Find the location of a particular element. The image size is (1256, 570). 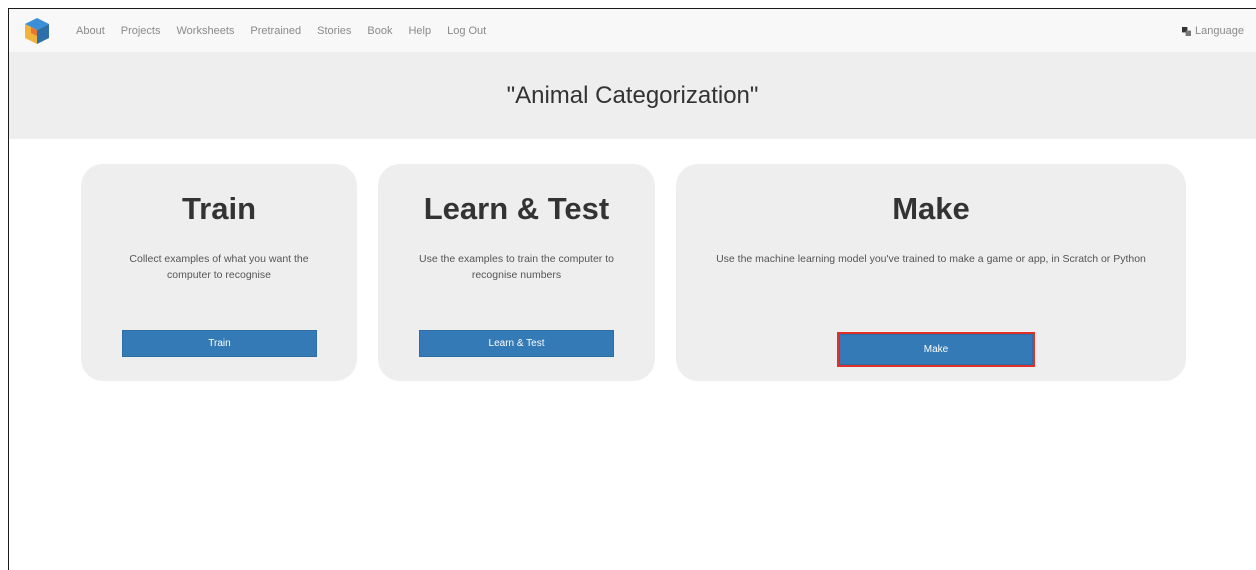

nav-link-projects: Projects is located at coordinates (141, 31).